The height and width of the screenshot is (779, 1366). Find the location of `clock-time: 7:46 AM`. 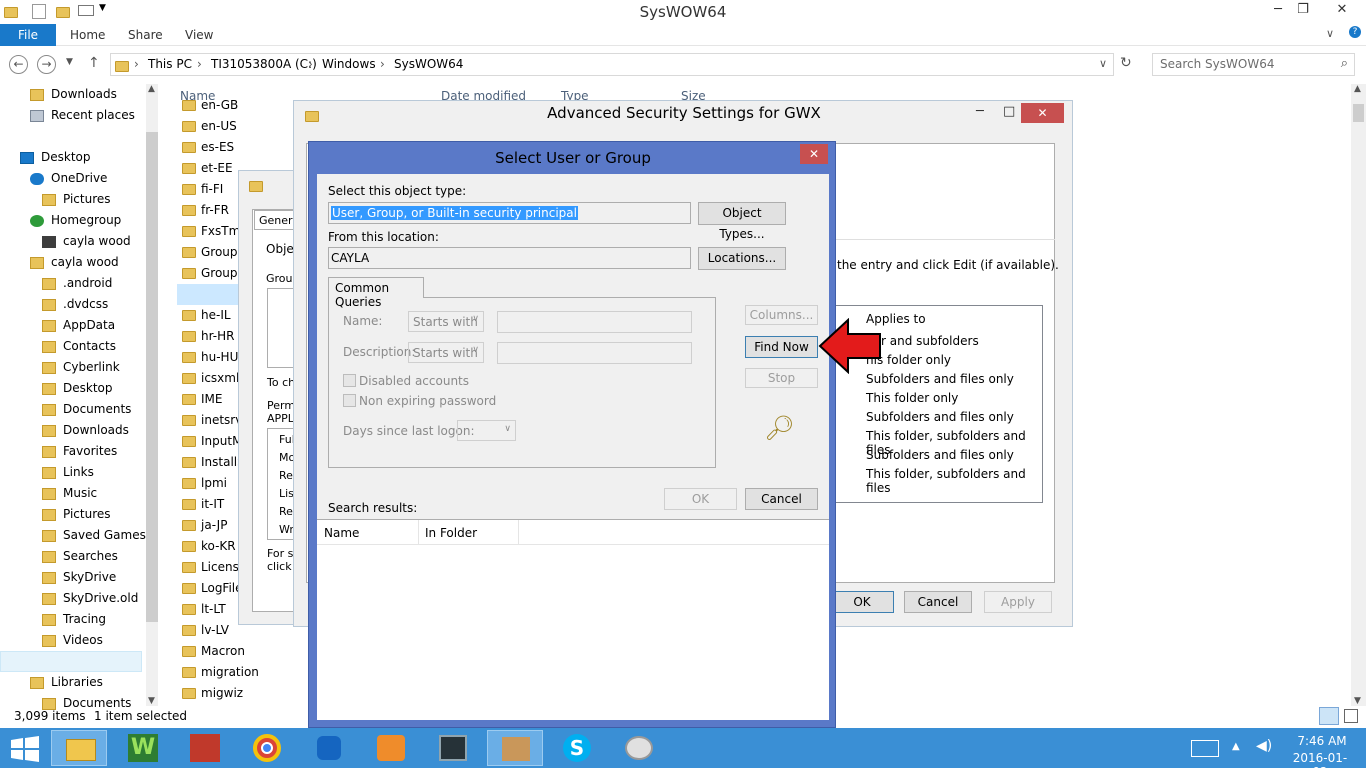

clock-time: 7:46 AM is located at coordinates (1322, 741).